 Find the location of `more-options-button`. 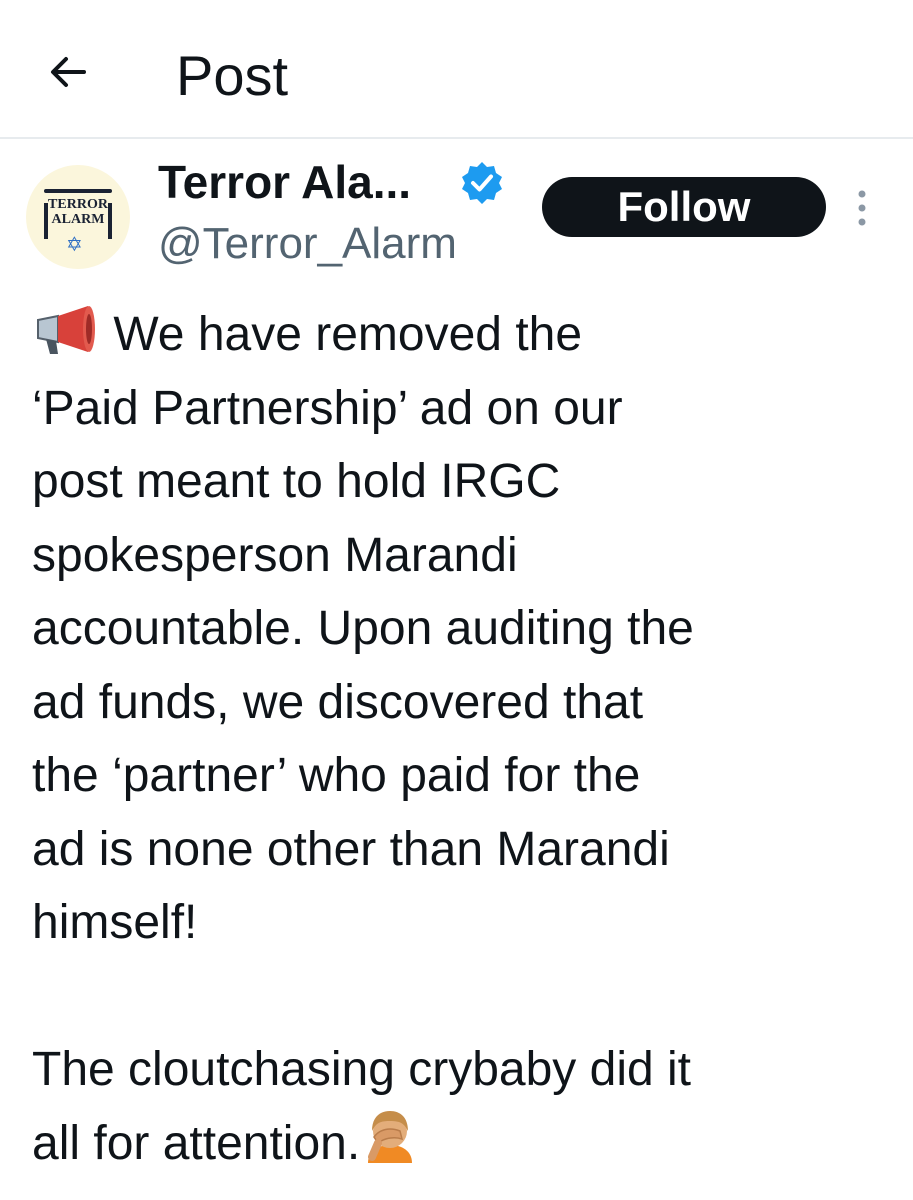

more-options-button is located at coordinates (862, 209).